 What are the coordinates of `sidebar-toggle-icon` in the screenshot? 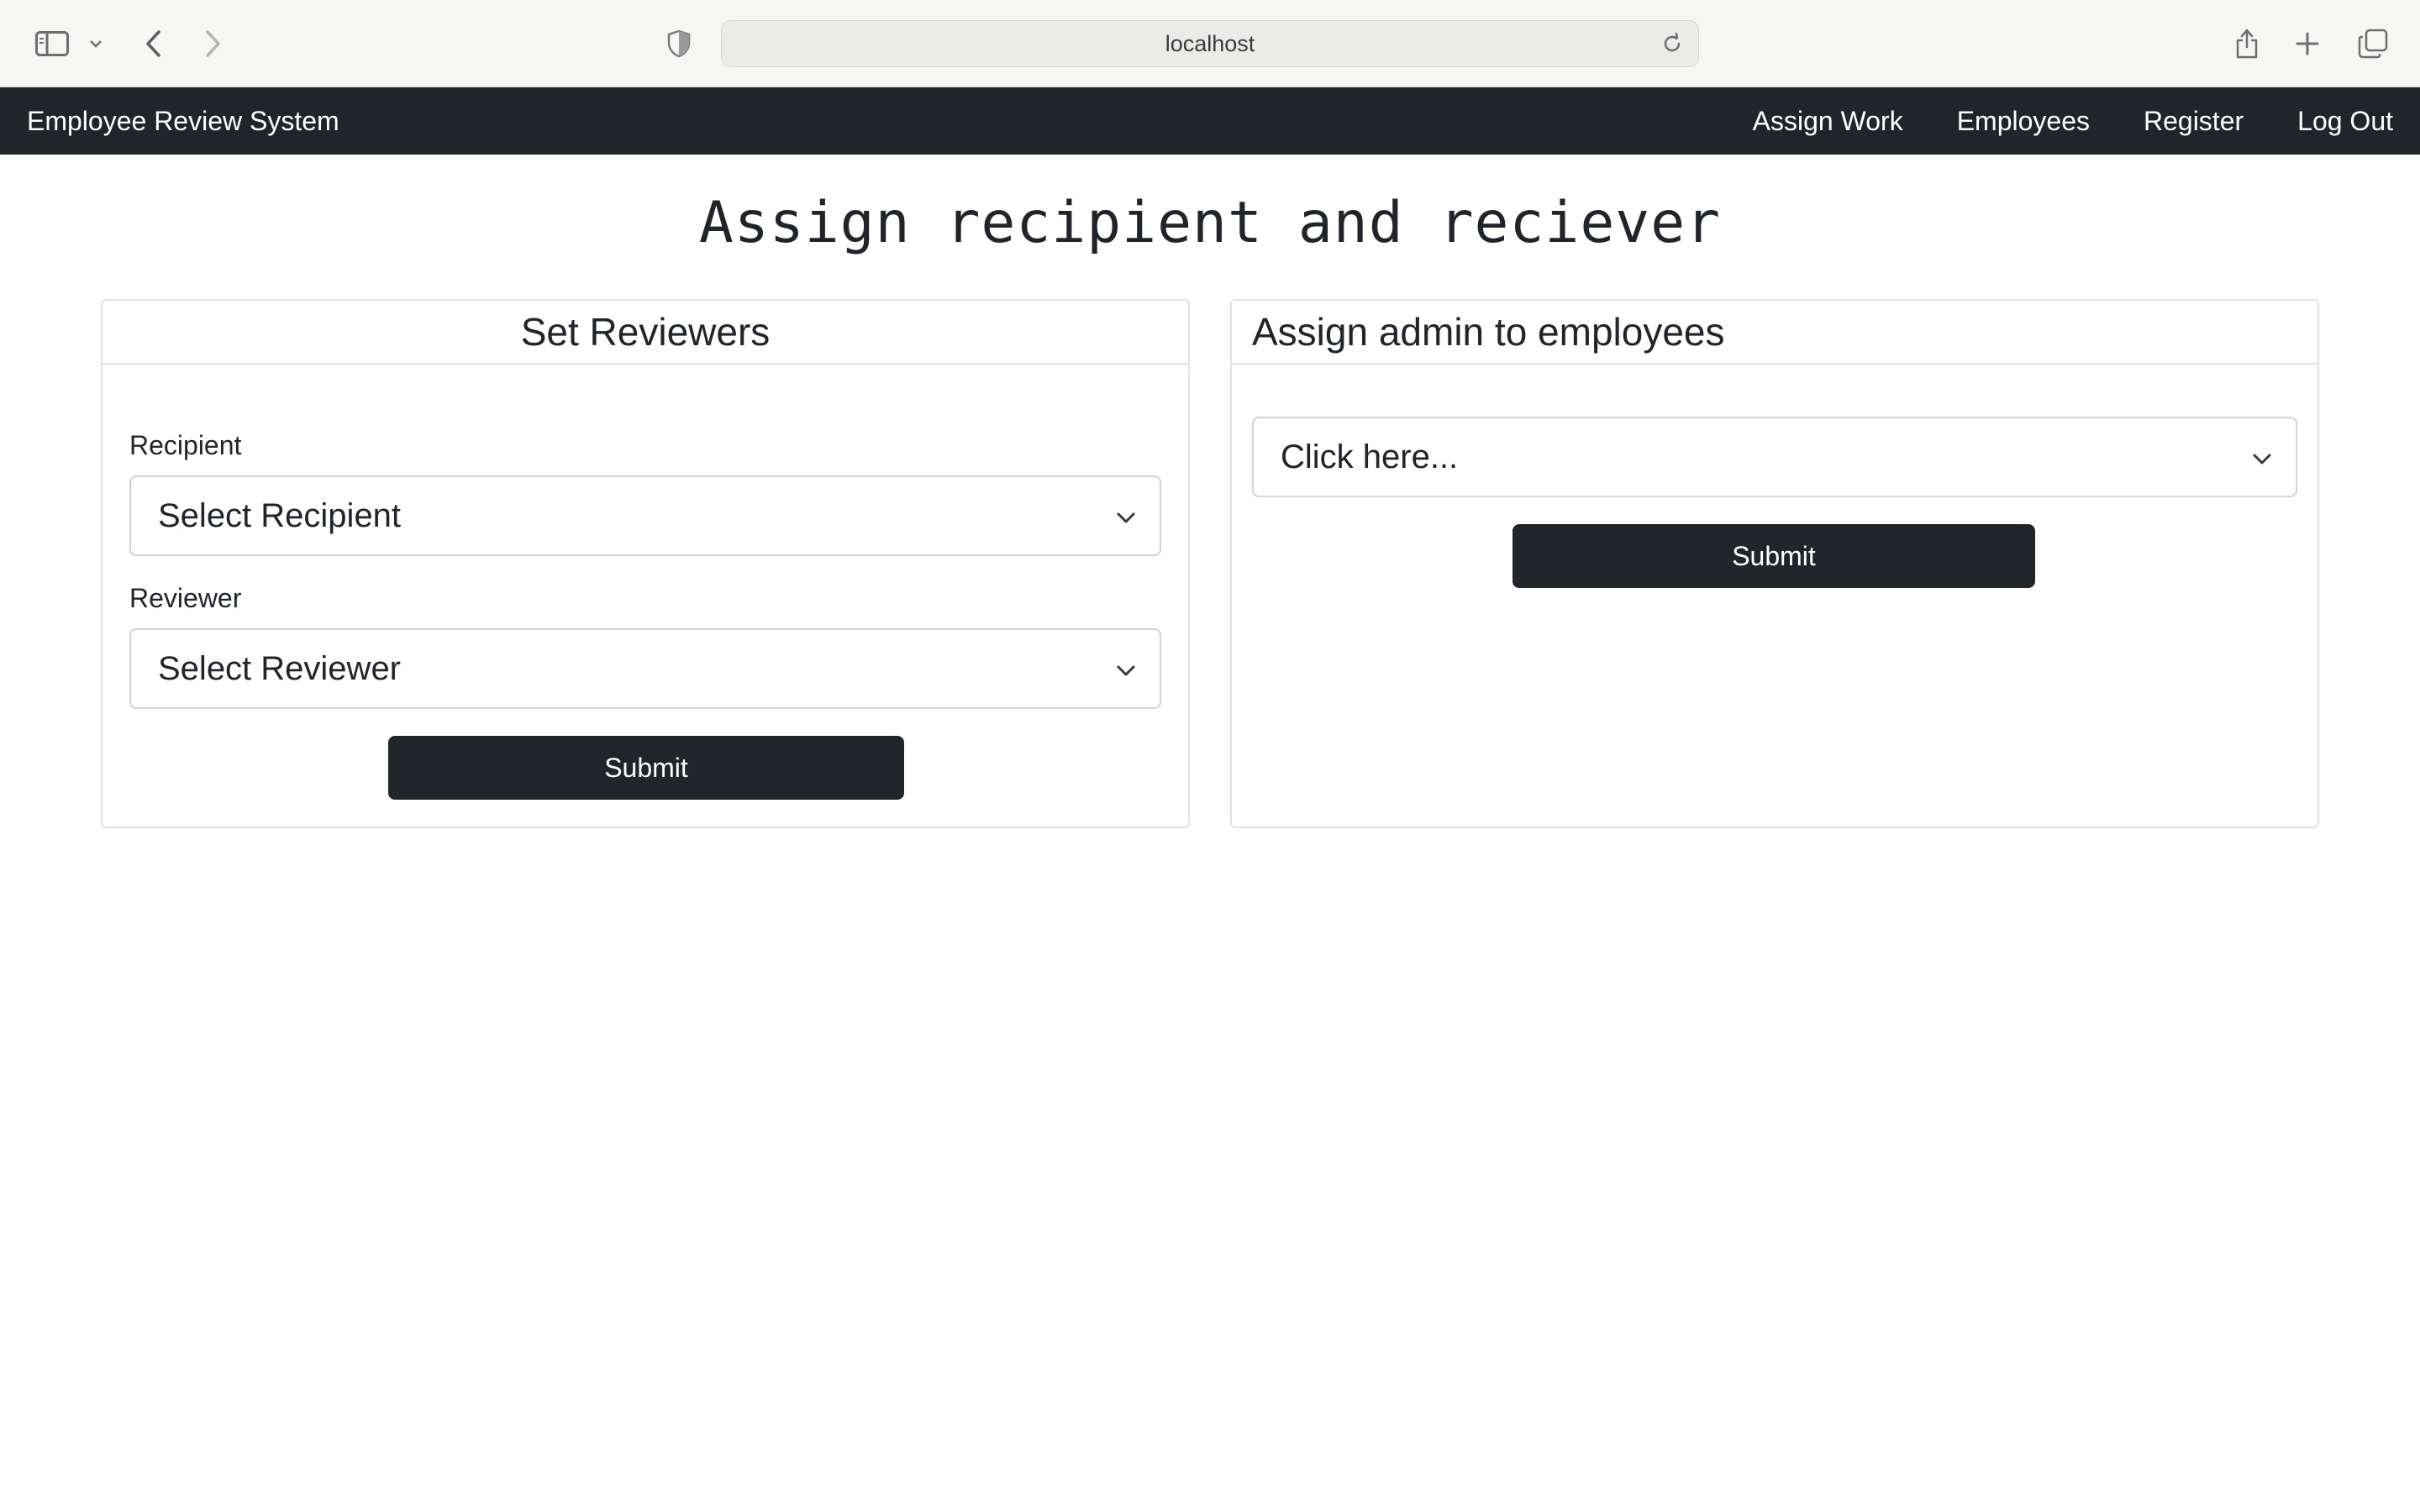 It's located at (52, 44).